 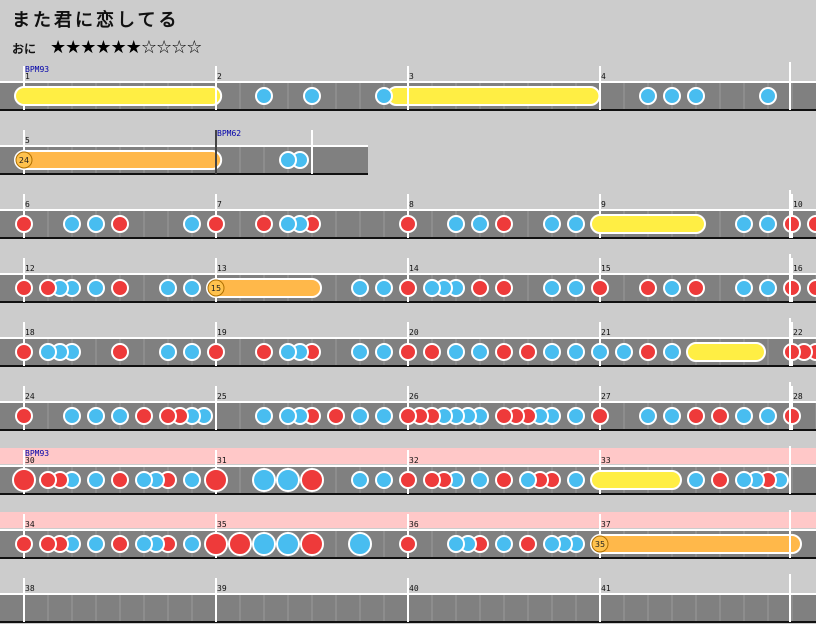 I want to click on measure-number: 19, so click(x=222, y=332).